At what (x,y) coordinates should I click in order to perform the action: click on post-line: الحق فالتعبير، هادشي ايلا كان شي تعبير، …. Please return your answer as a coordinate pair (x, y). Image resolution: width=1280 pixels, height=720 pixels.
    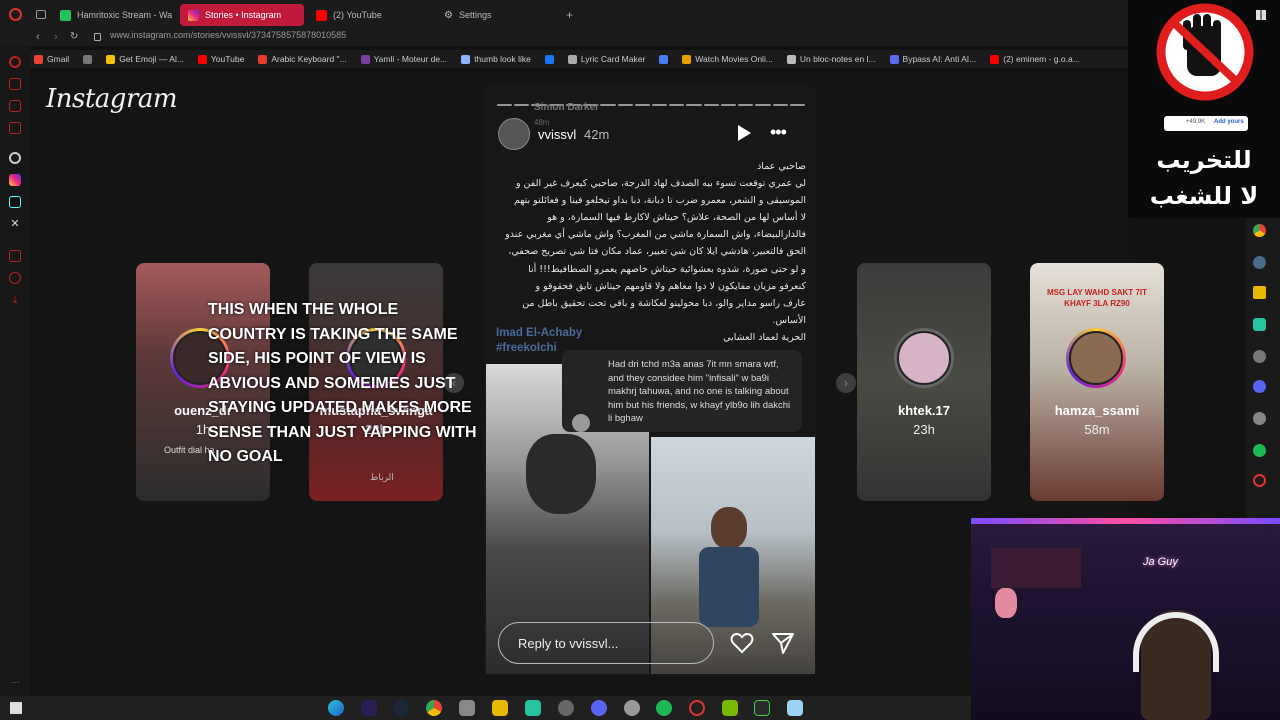
    Looking at the image, I should click on (657, 252).